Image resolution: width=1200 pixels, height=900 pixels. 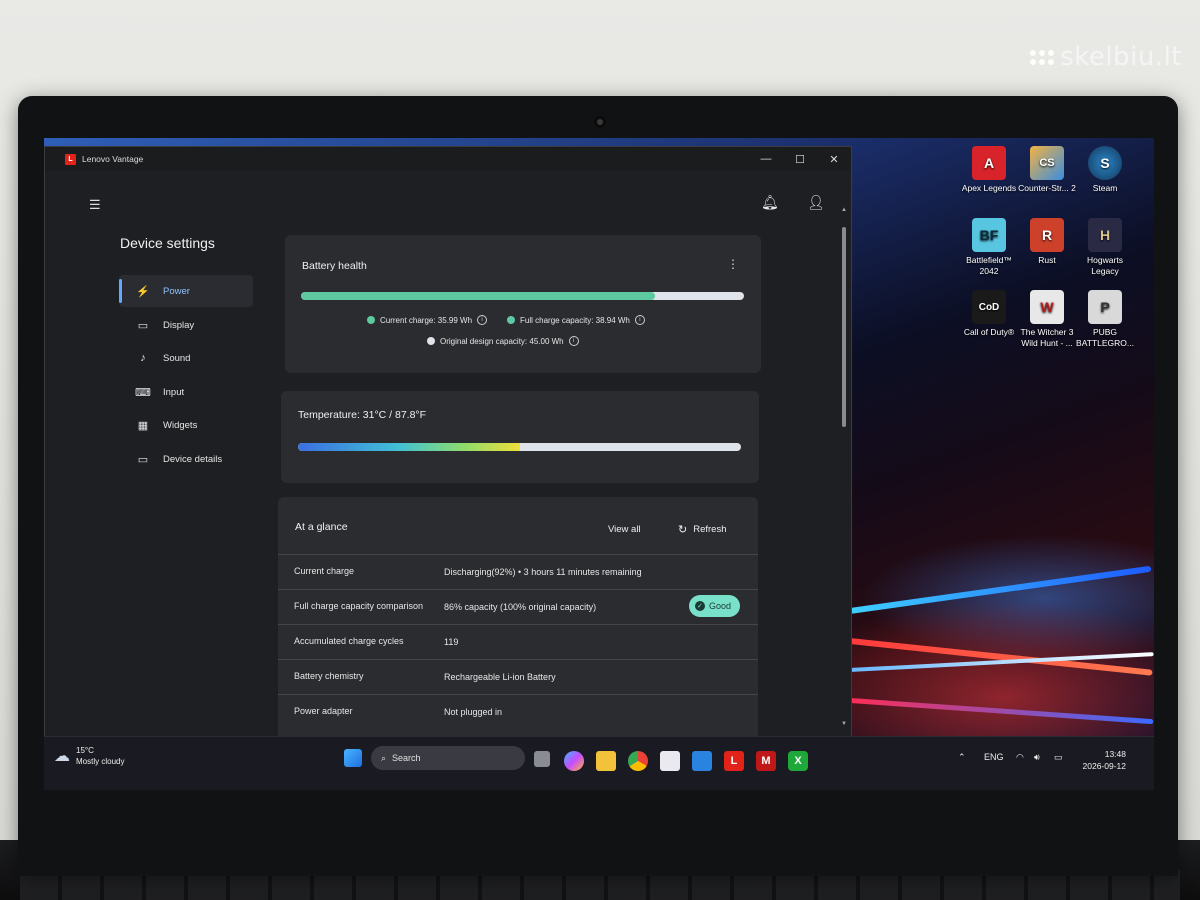 I want to click on battery-icon: ▭, so click(x=1058, y=757).